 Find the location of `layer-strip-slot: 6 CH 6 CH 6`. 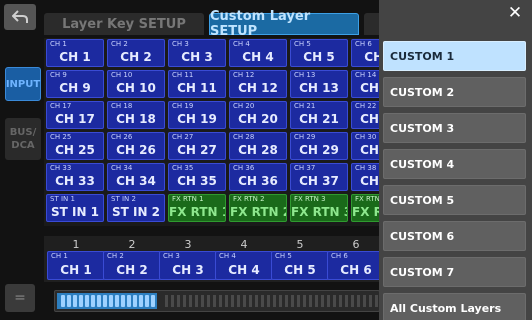

layer-strip-slot: 6 CH 6 CH 6 is located at coordinates (353, 259).